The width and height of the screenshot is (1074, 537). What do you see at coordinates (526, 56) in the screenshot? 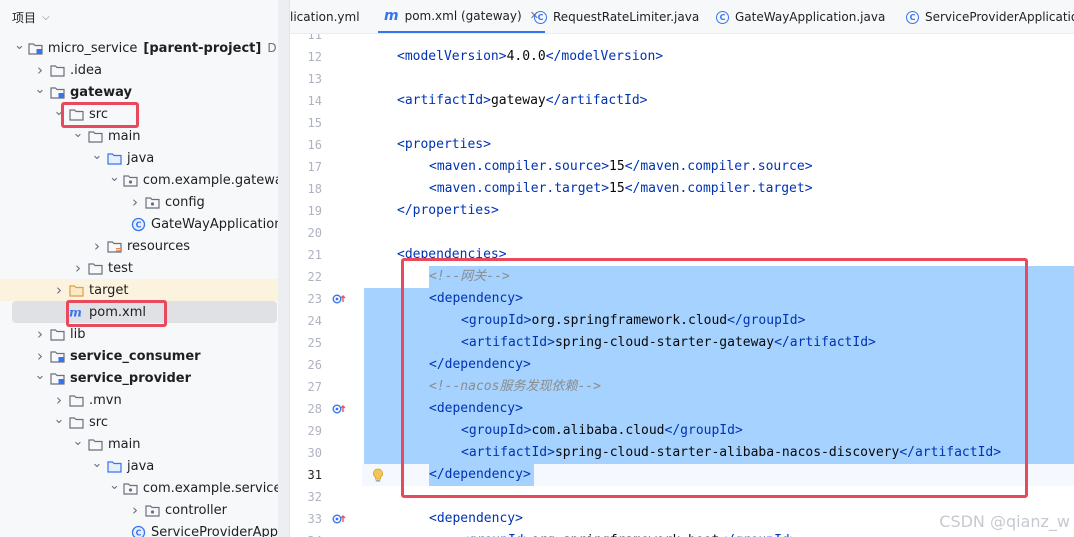
I see `xml-text: 4.0.0` at bounding box center [526, 56].